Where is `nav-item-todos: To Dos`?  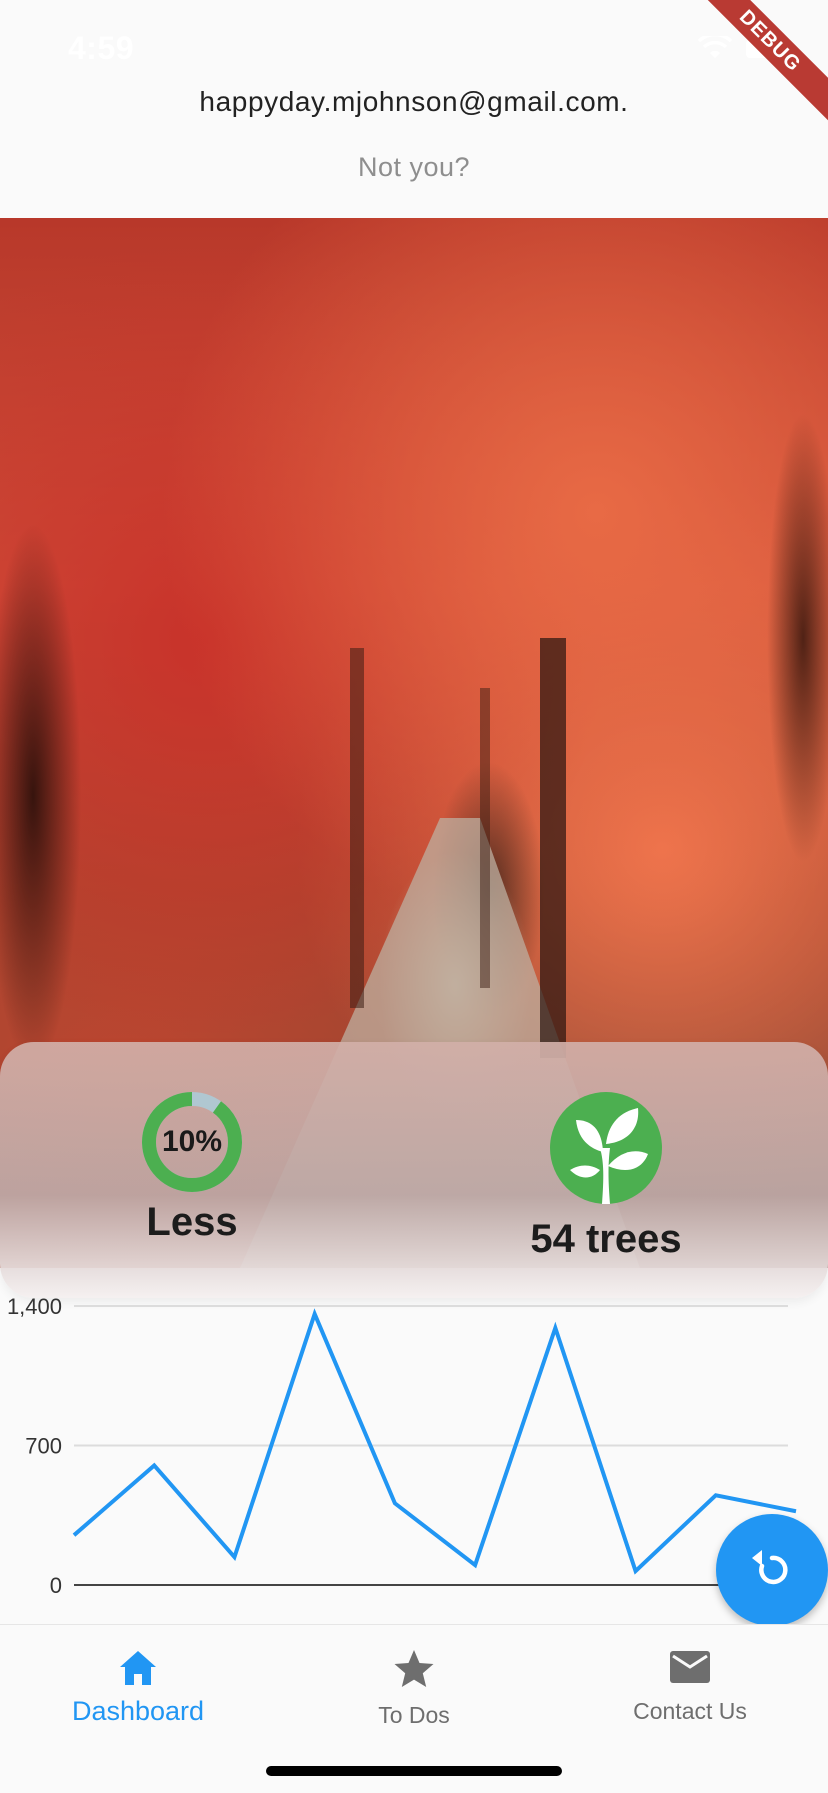
nav-item-todos: To Dos is located at coordinates (414, 1689).